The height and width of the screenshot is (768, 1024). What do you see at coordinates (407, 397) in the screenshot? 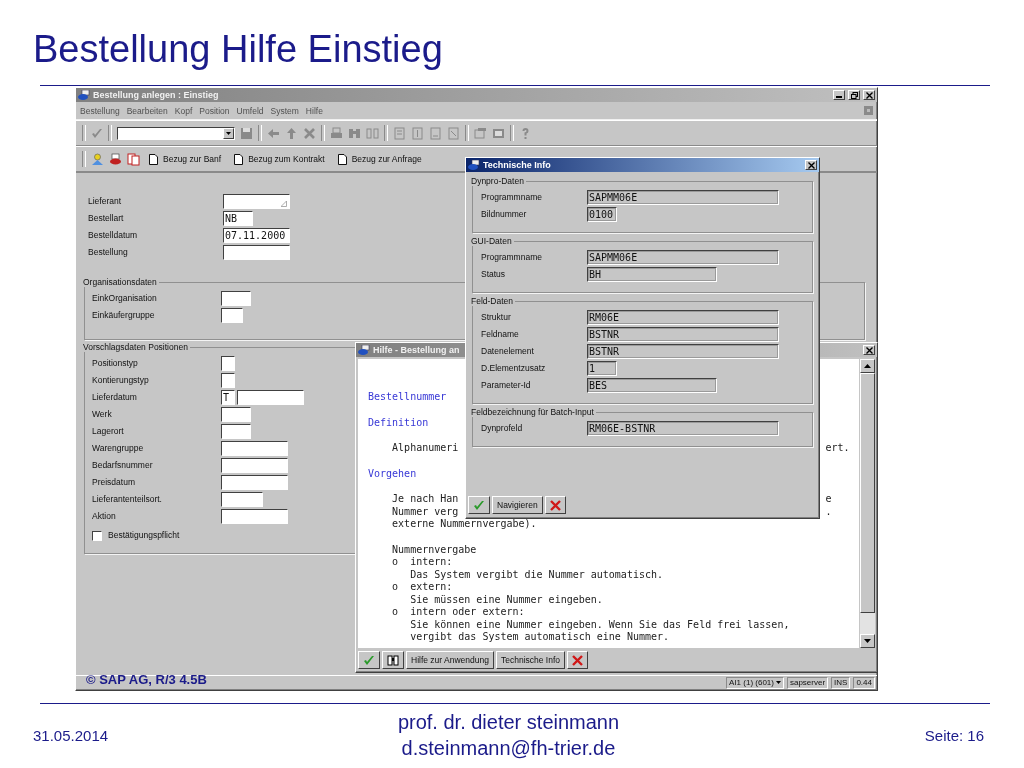
I see `help-heading: Bestellnummer` at bounding box center [407, 397].